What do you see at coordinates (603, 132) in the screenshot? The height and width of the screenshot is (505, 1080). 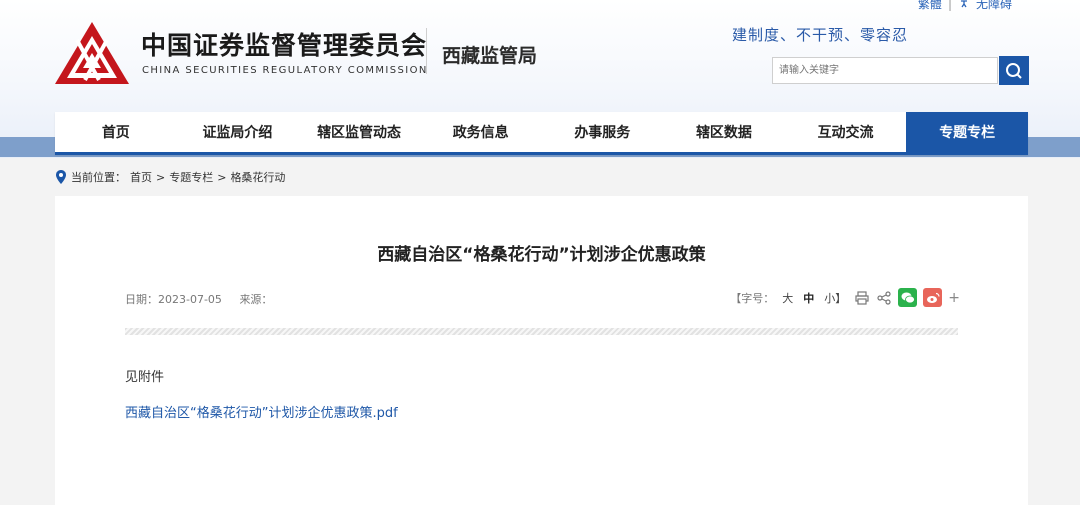 I see `nav-item-services: 办事服务` at bounding box center [603, 132].